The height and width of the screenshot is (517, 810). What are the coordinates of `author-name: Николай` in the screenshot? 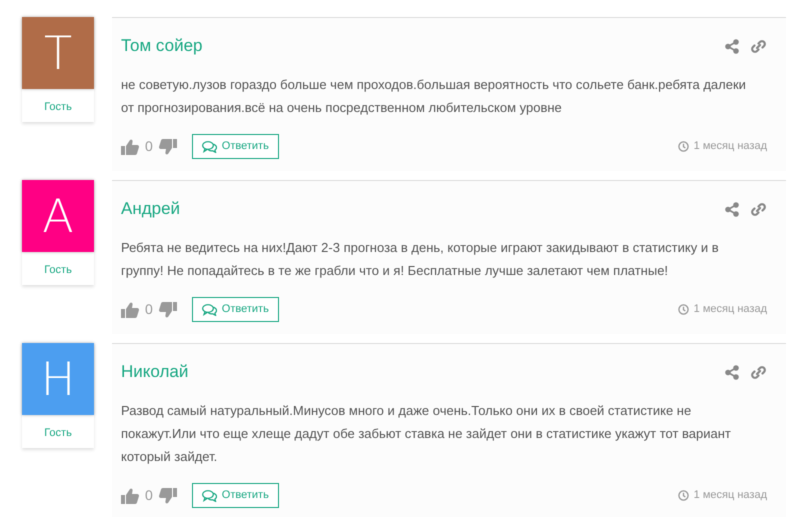 It's located at (154, 372).